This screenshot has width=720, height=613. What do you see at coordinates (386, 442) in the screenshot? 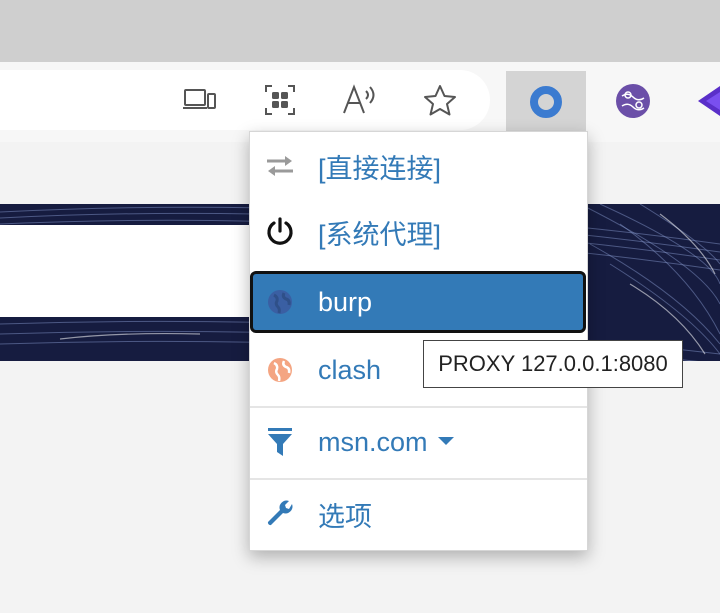
I see `menu-item-label: msn.com` at bounding box center [386, 442].